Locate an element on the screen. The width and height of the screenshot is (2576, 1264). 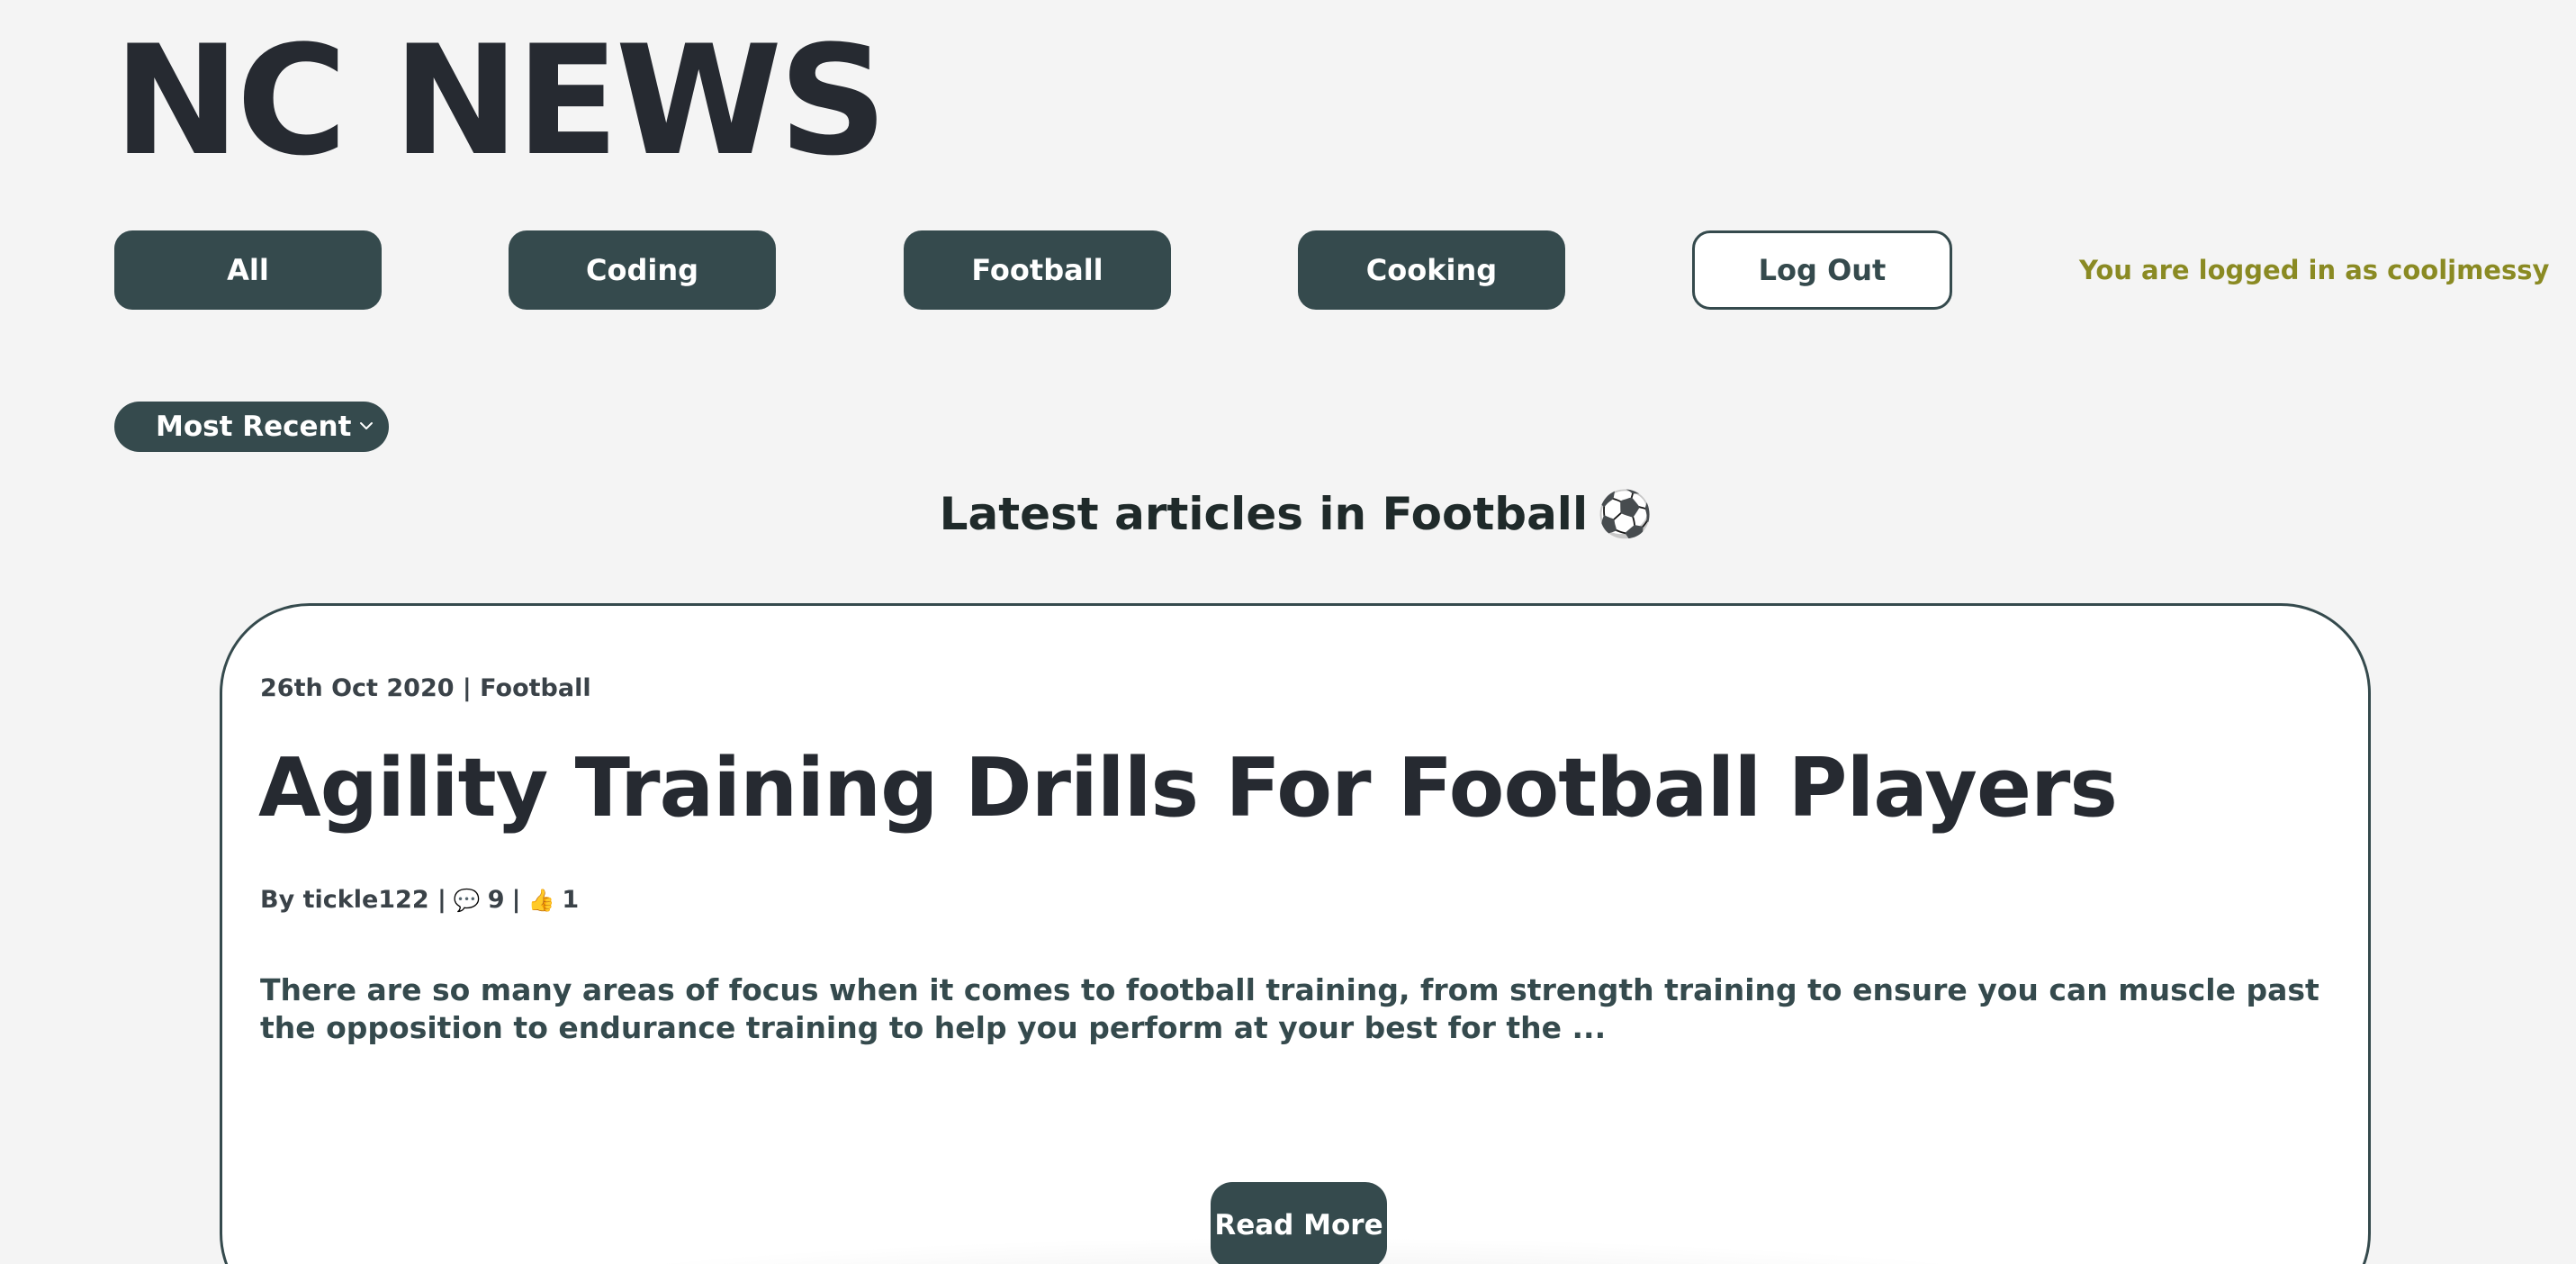
section-heading: Latest articles in Football ⚽ is located at coordinates (1288, 514).